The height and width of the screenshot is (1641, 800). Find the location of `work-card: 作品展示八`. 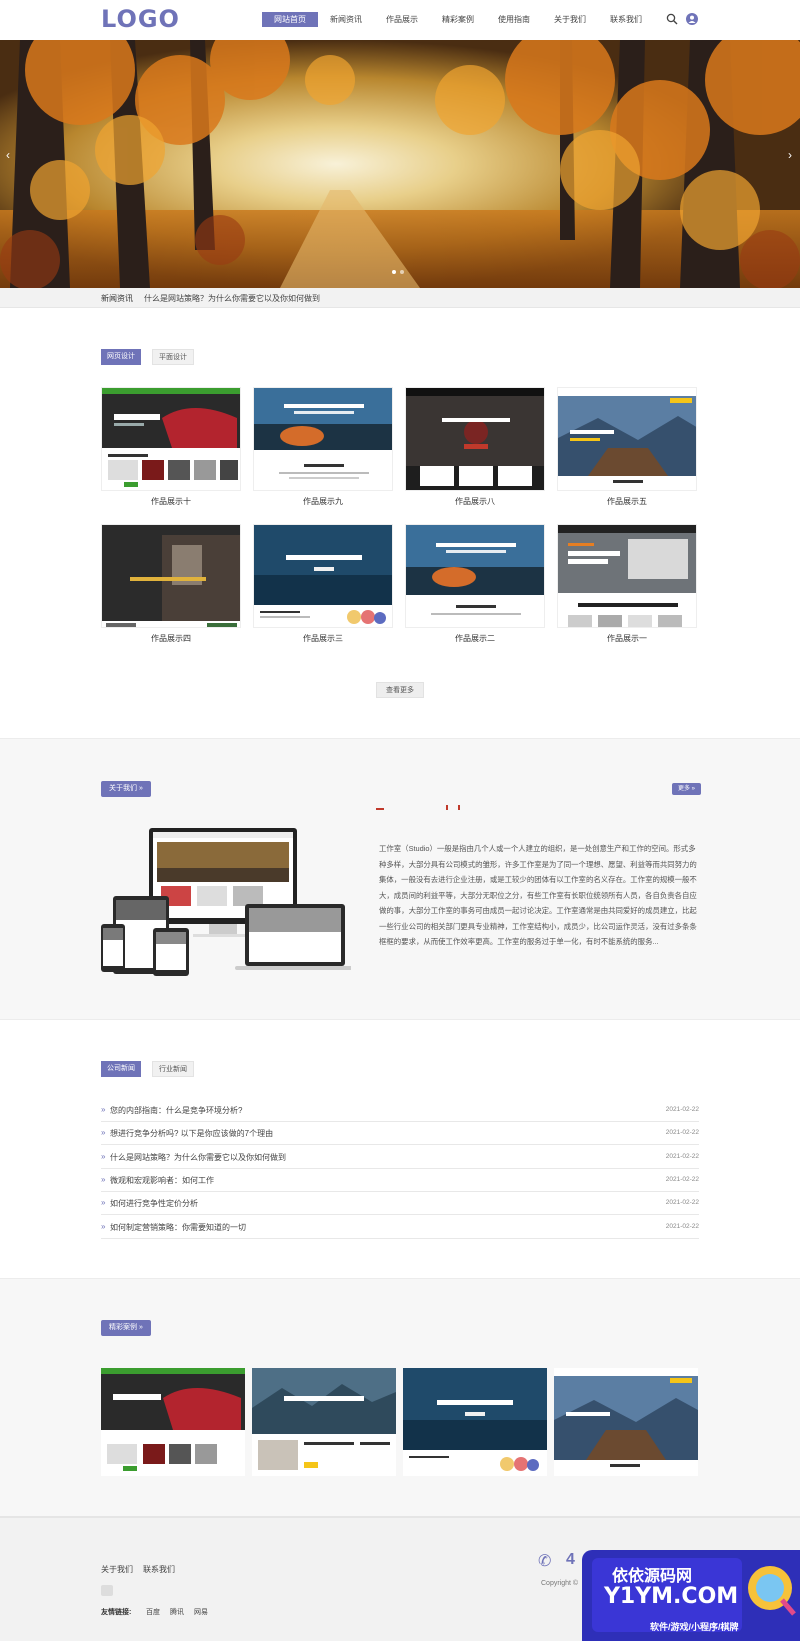

work-card: 作品展示八 is located at coordinates (475, 447).